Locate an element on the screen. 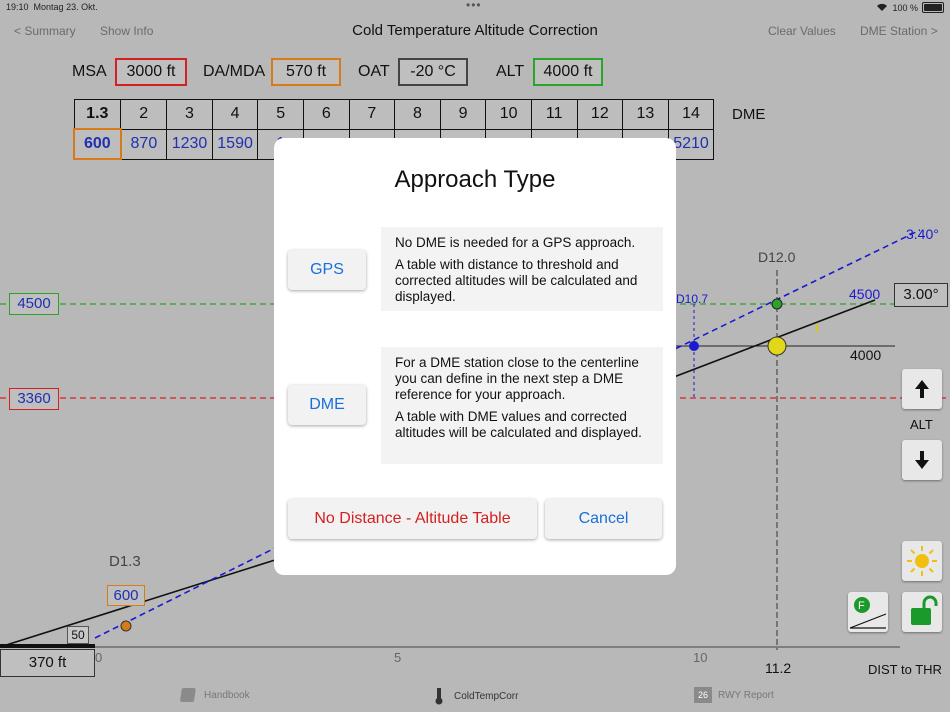 This screenshot has height=712, width=950. gps-button: GPS is located at coordinates (327, 270).